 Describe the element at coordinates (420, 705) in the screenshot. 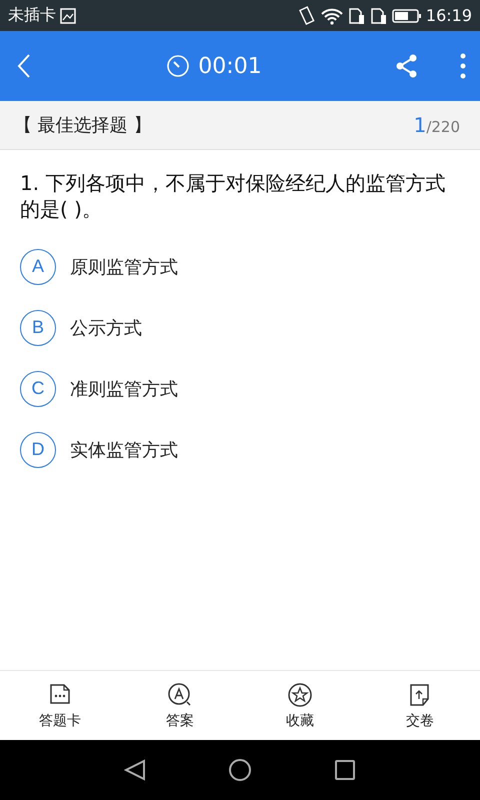

I see `toolbar-button: 交卷` at that location.